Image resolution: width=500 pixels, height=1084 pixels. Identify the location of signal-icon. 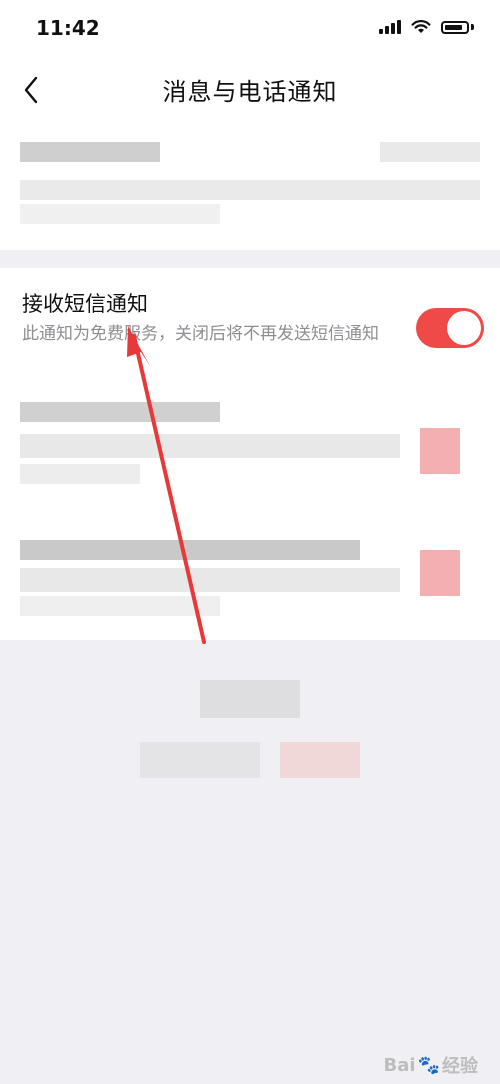
(390, 27).